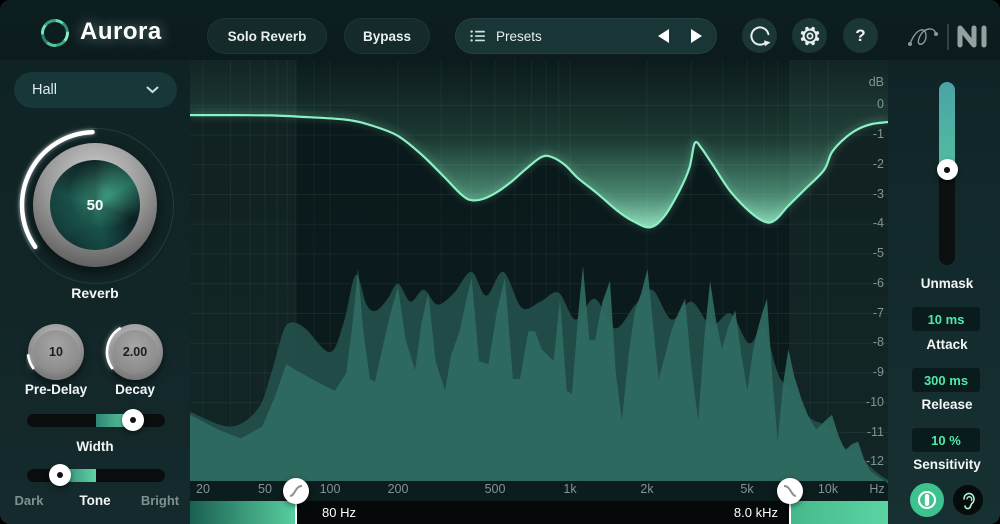 This screenshot has height=524, width=1000. What do you see at coordinates (839, 512) in the screenshot?
I see `high-cut-fill` at bounding box center [839, 512].